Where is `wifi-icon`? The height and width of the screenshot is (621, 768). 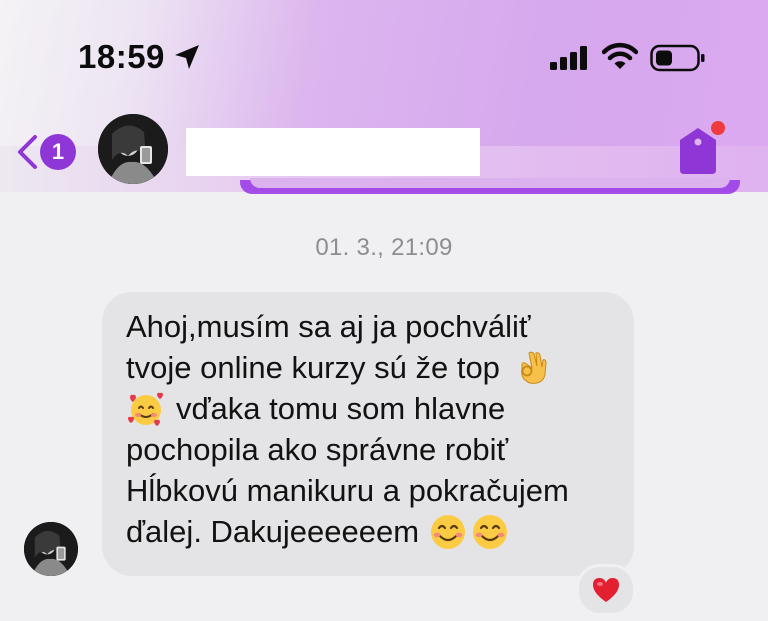
wifi-icon is located at coordinates (620, 55).